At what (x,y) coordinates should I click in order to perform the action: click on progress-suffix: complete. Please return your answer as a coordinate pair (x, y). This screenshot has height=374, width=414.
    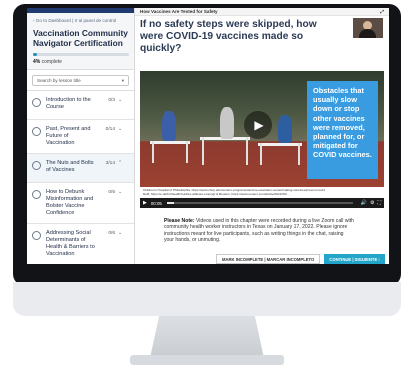
    Looking at the image, I should click on (51, 62).